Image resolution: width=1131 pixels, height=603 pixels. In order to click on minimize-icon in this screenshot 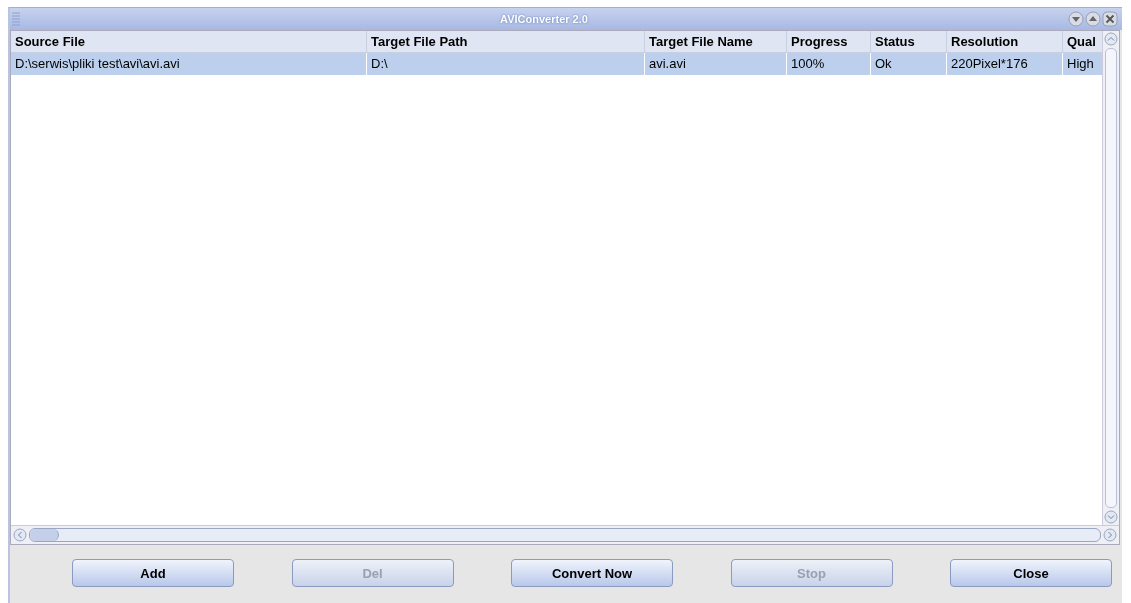, I will do `click(1076, 19)`.